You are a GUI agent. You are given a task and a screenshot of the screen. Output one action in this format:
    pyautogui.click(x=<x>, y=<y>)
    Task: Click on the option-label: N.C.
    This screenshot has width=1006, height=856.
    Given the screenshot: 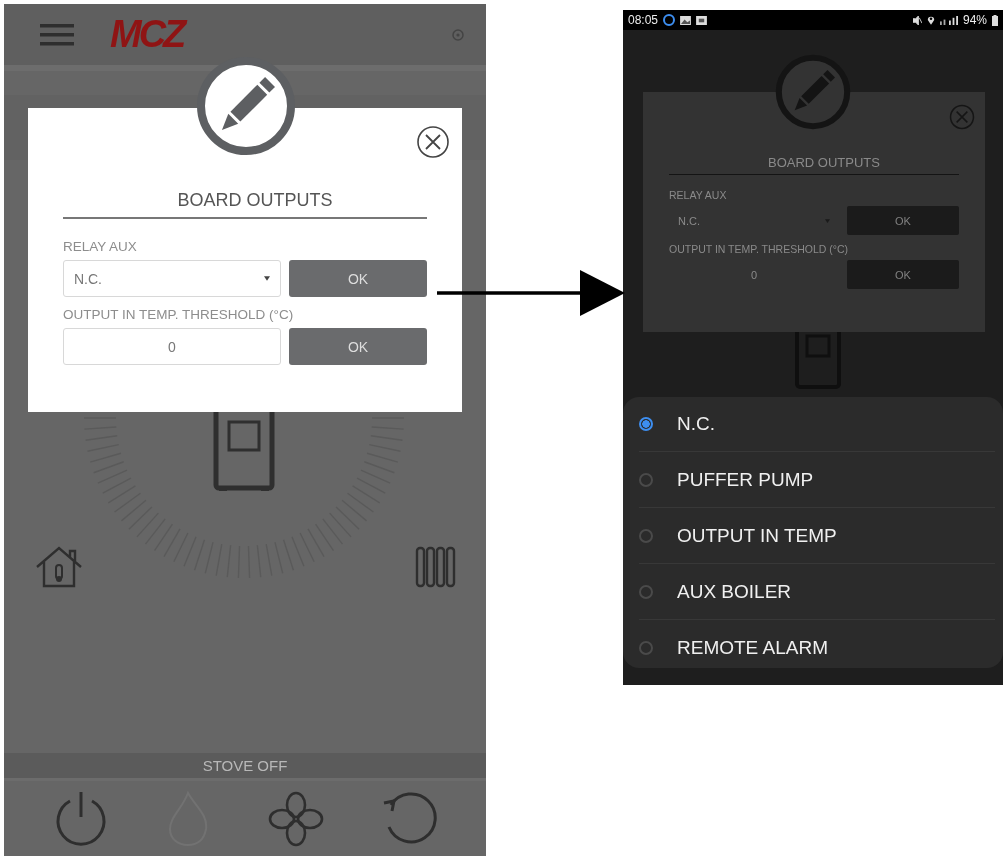 What is the action you would take?
    pyautogui.click(x=696, y=424)
    